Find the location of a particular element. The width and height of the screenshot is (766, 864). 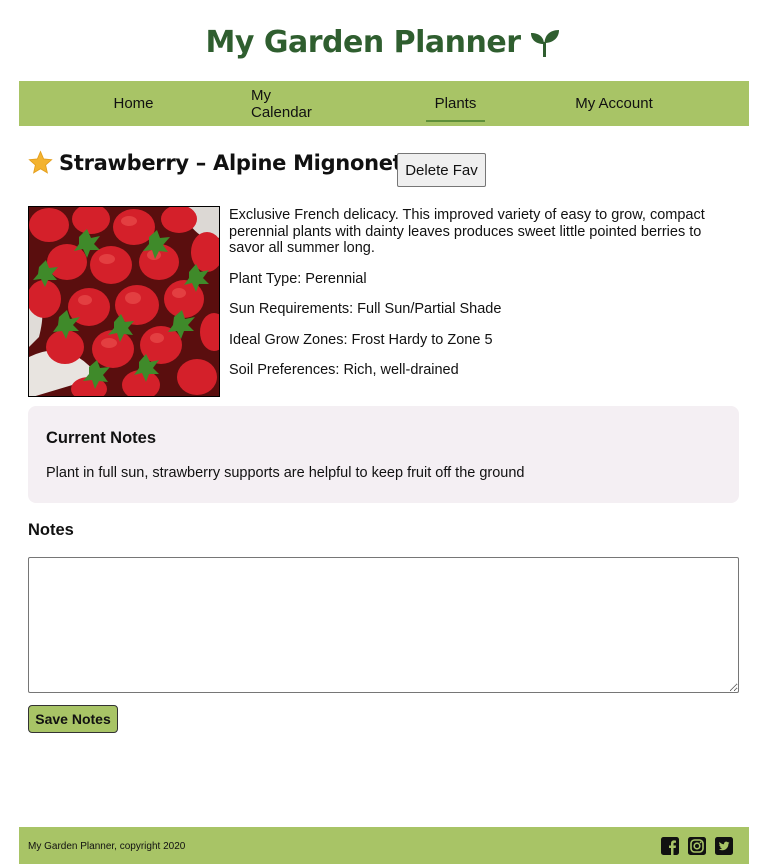

site-header: My Garden Planner is located at coordinates (383, 40).